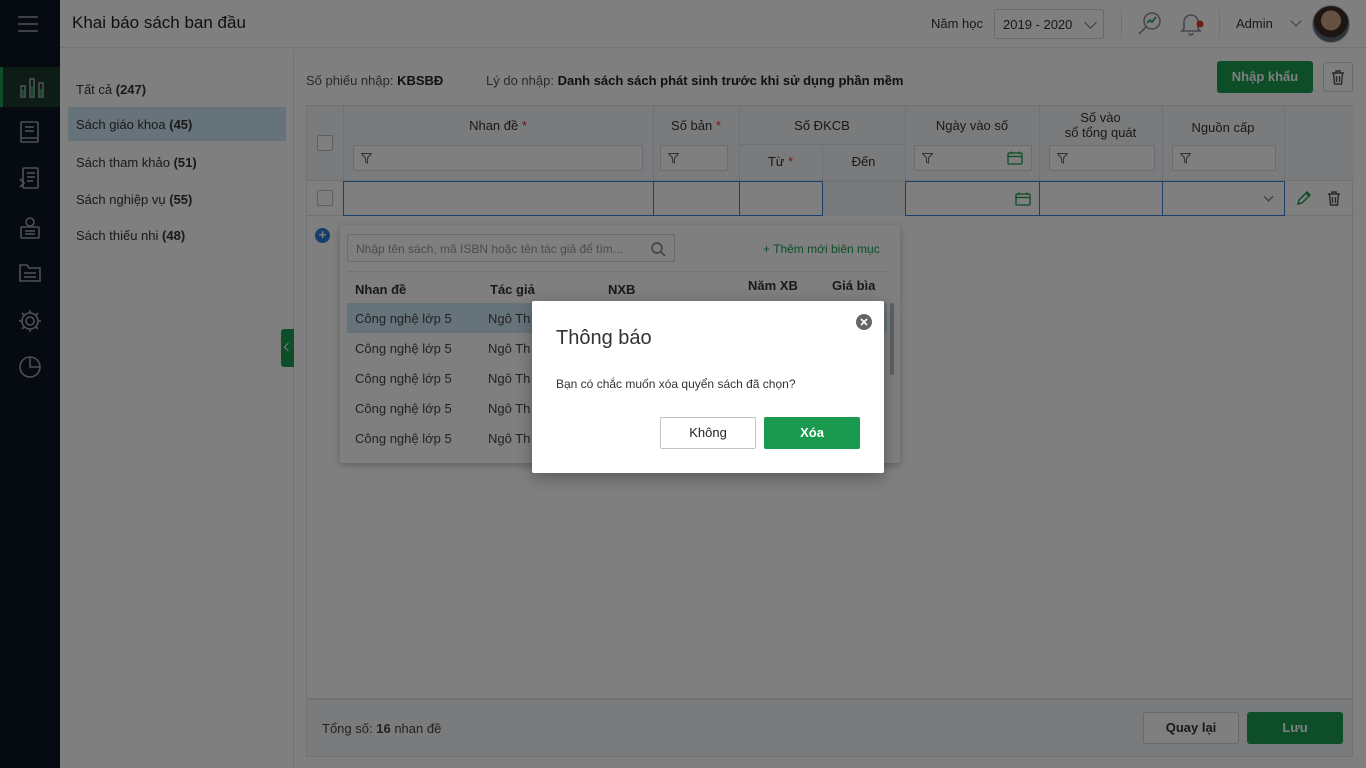  Describe the element at coordinates (604, 338) in the screenshot. I see `dialog-title: Thông báo` at that location.